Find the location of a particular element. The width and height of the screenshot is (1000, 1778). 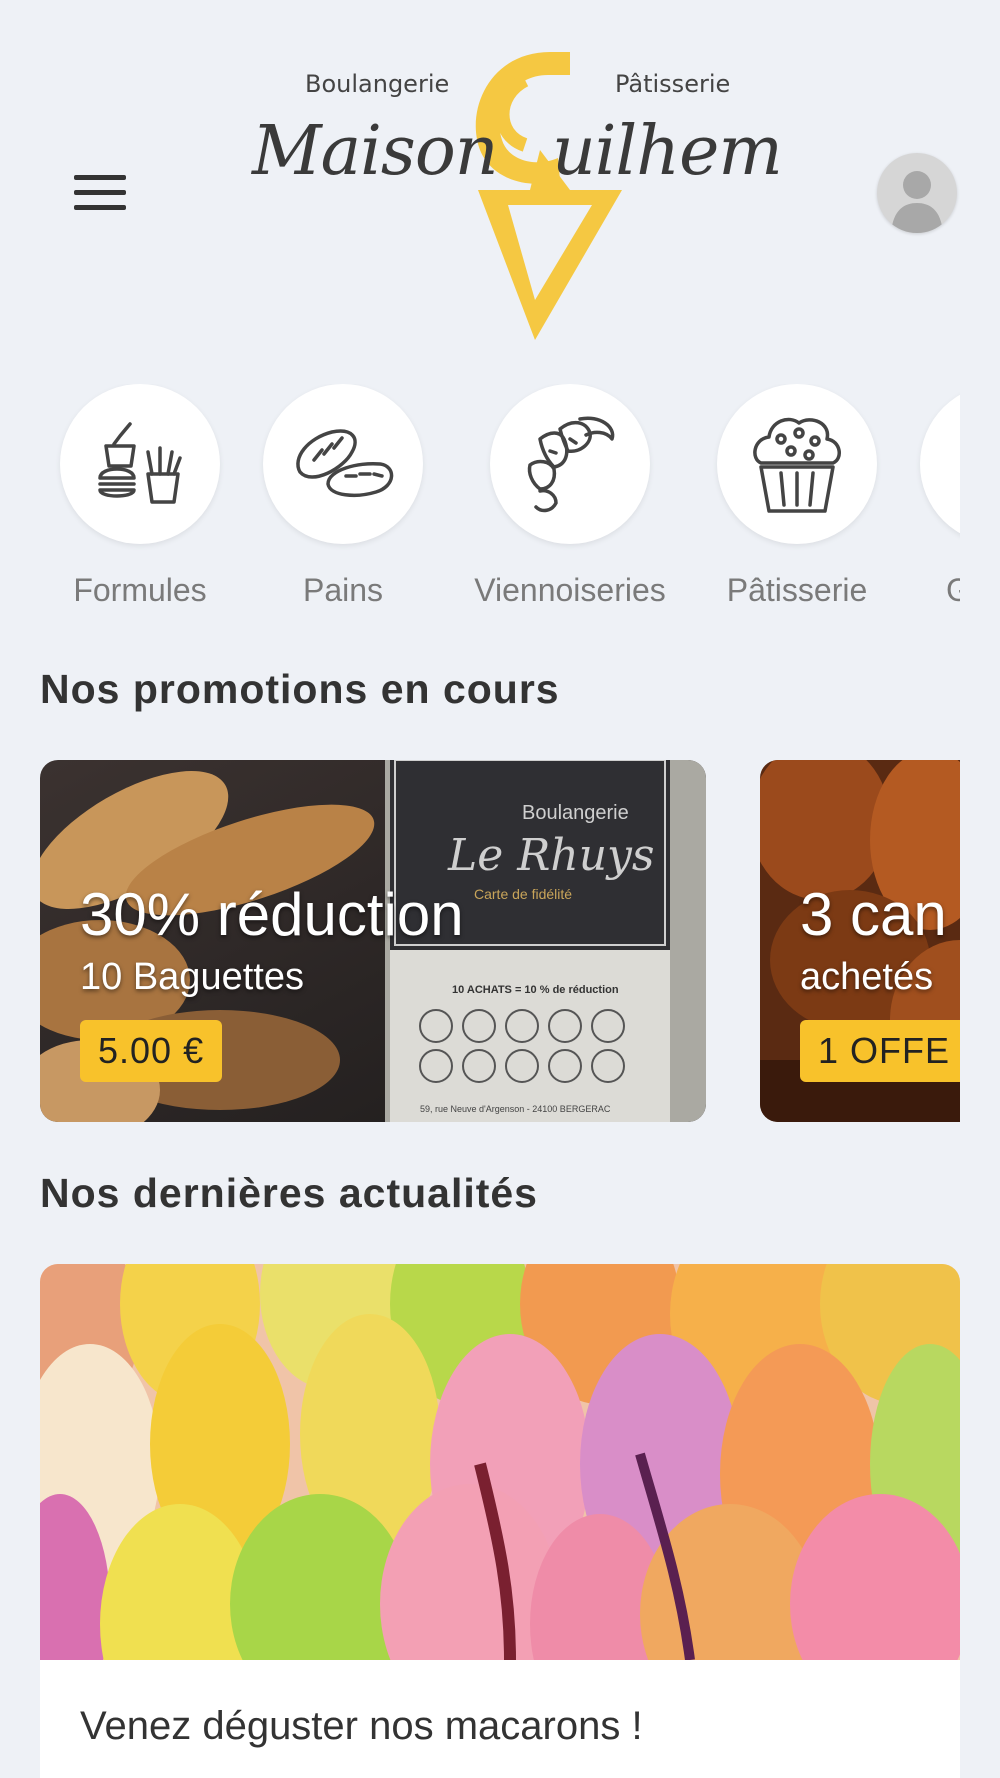

logo-maison-text: Maison is located at coordinates (375, 151).